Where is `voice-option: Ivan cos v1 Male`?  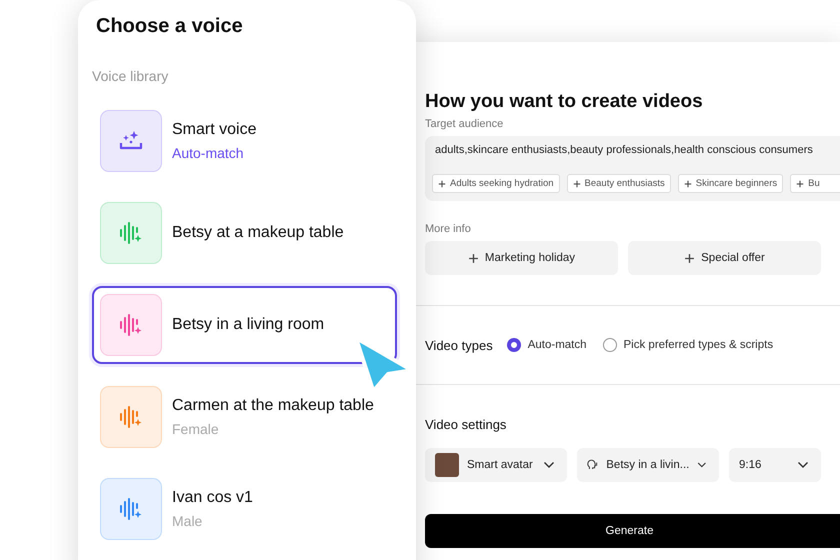 voice-option: Ivan cos v1 Male is located at coordinates (244, 509).